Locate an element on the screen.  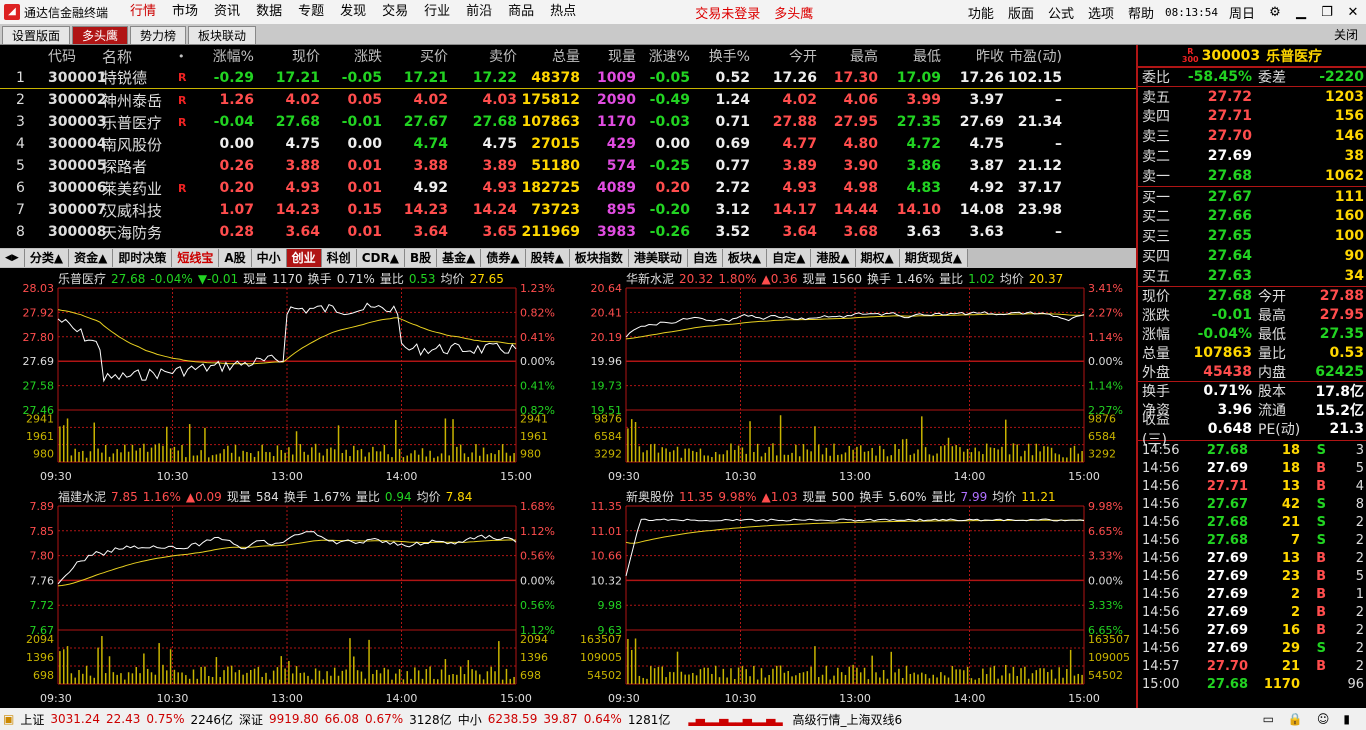
sector-tab: 基金▲ is located at coordinates (459, 258).